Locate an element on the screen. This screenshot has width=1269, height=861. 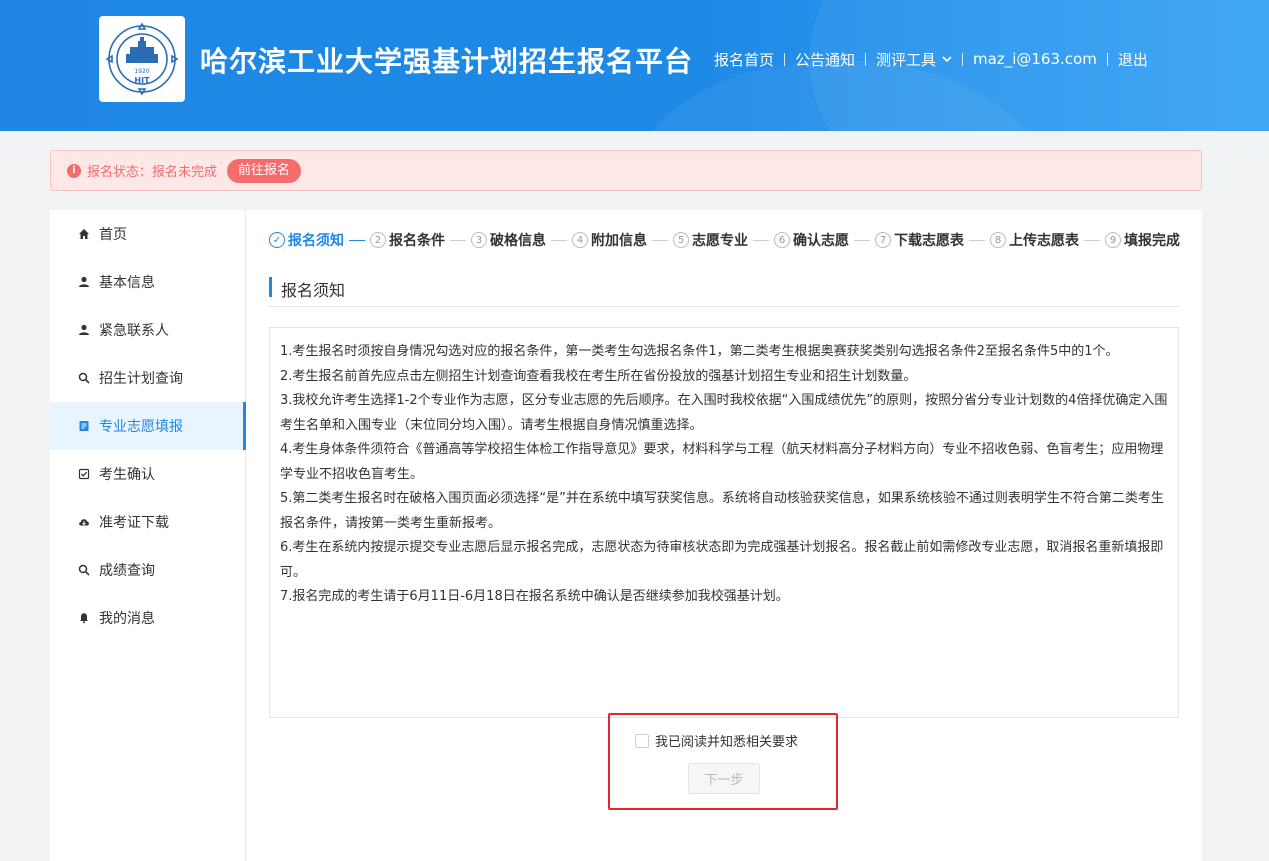
sidebar-item-score-query: 成绩查询 is located at coordinates (147, 570).